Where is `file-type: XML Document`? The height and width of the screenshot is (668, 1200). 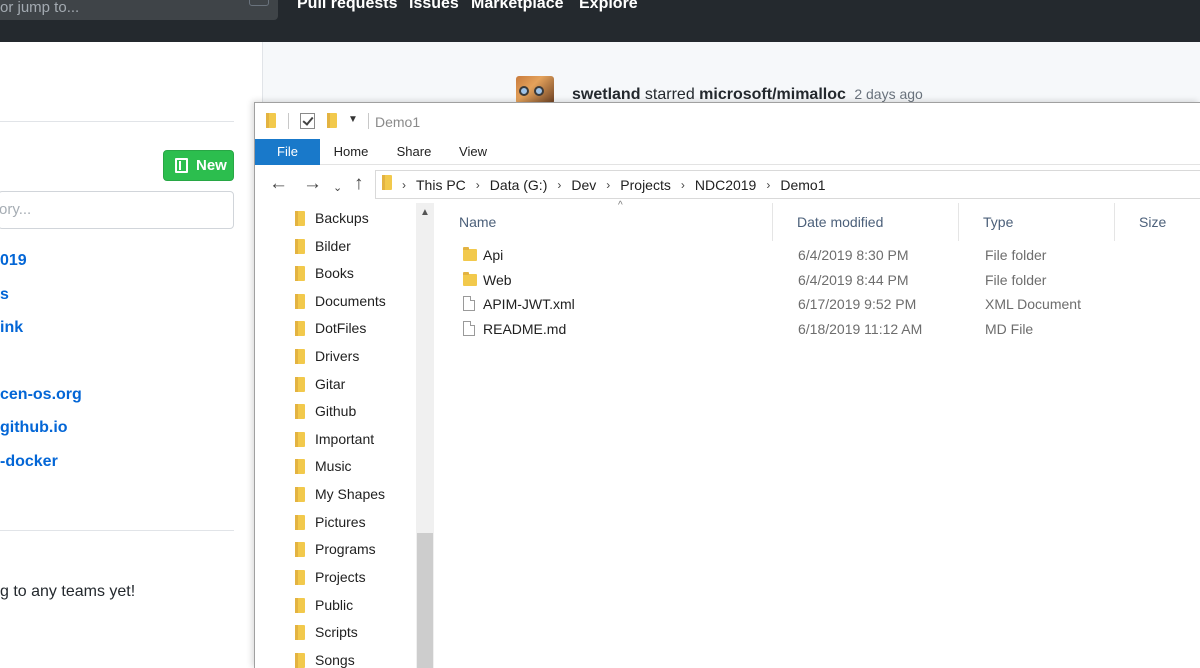
file-type: XML Document is located at coordinates (1033, 304).